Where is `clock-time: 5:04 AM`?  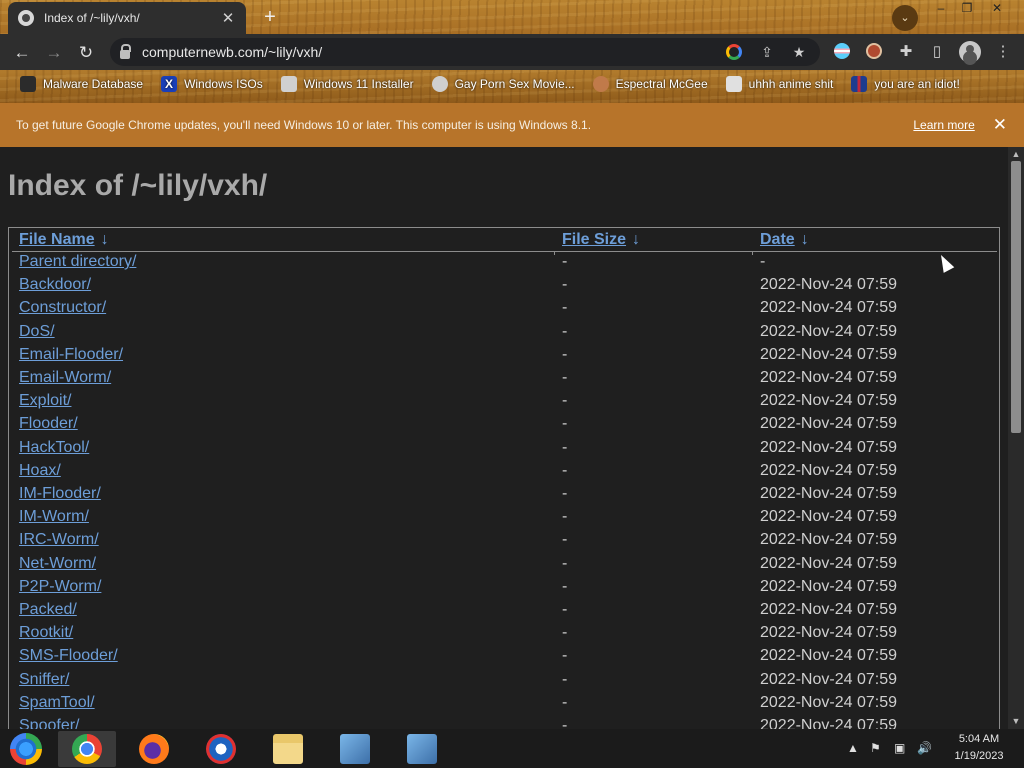
clock-time: 5:04 AM is located at coordinates (979, 739).